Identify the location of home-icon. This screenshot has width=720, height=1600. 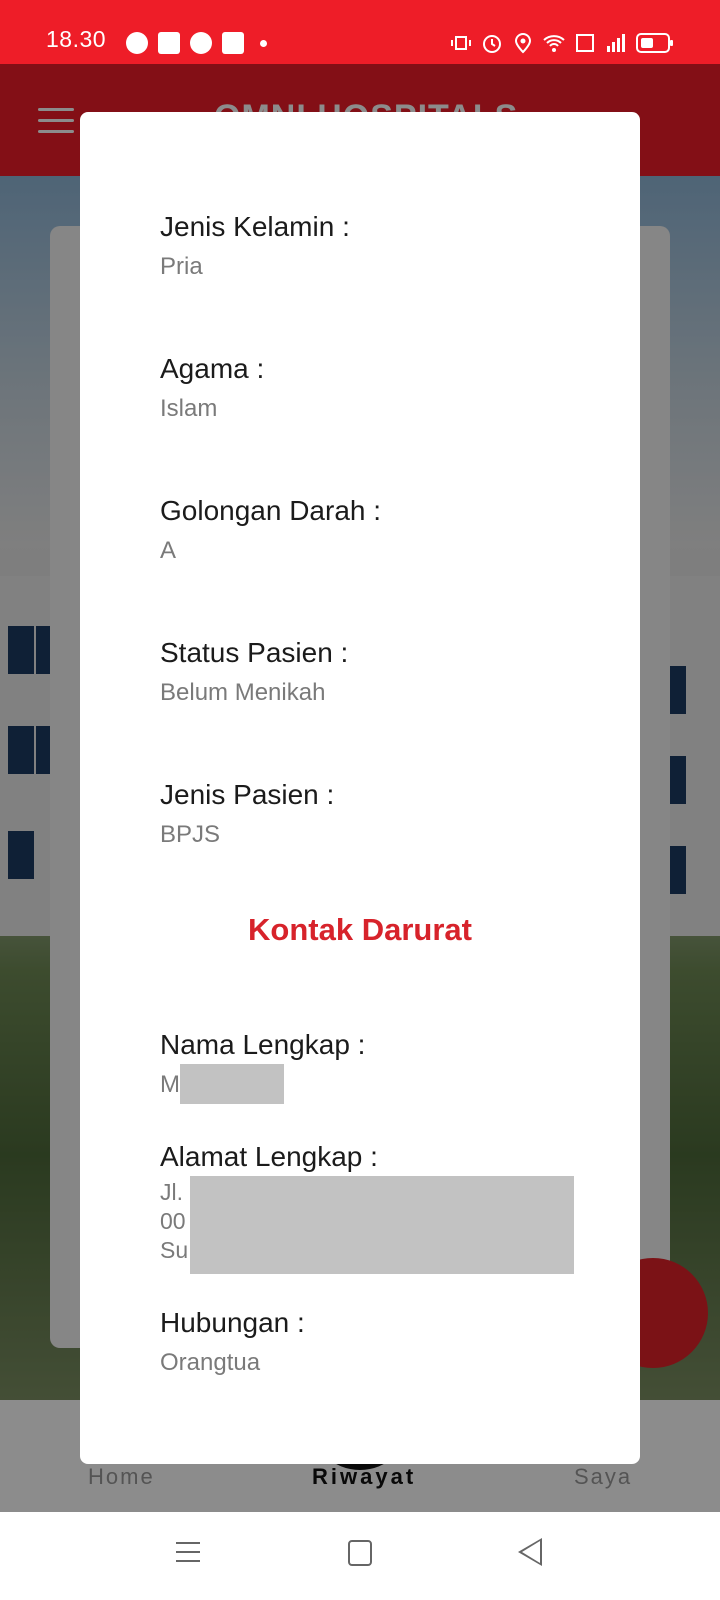
(360, 1553).